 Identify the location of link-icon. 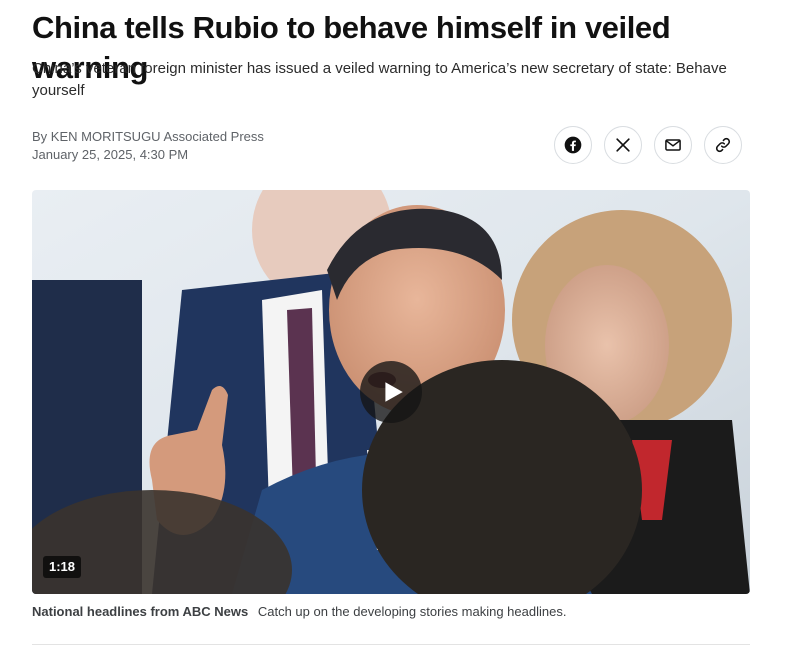
(723, 145).